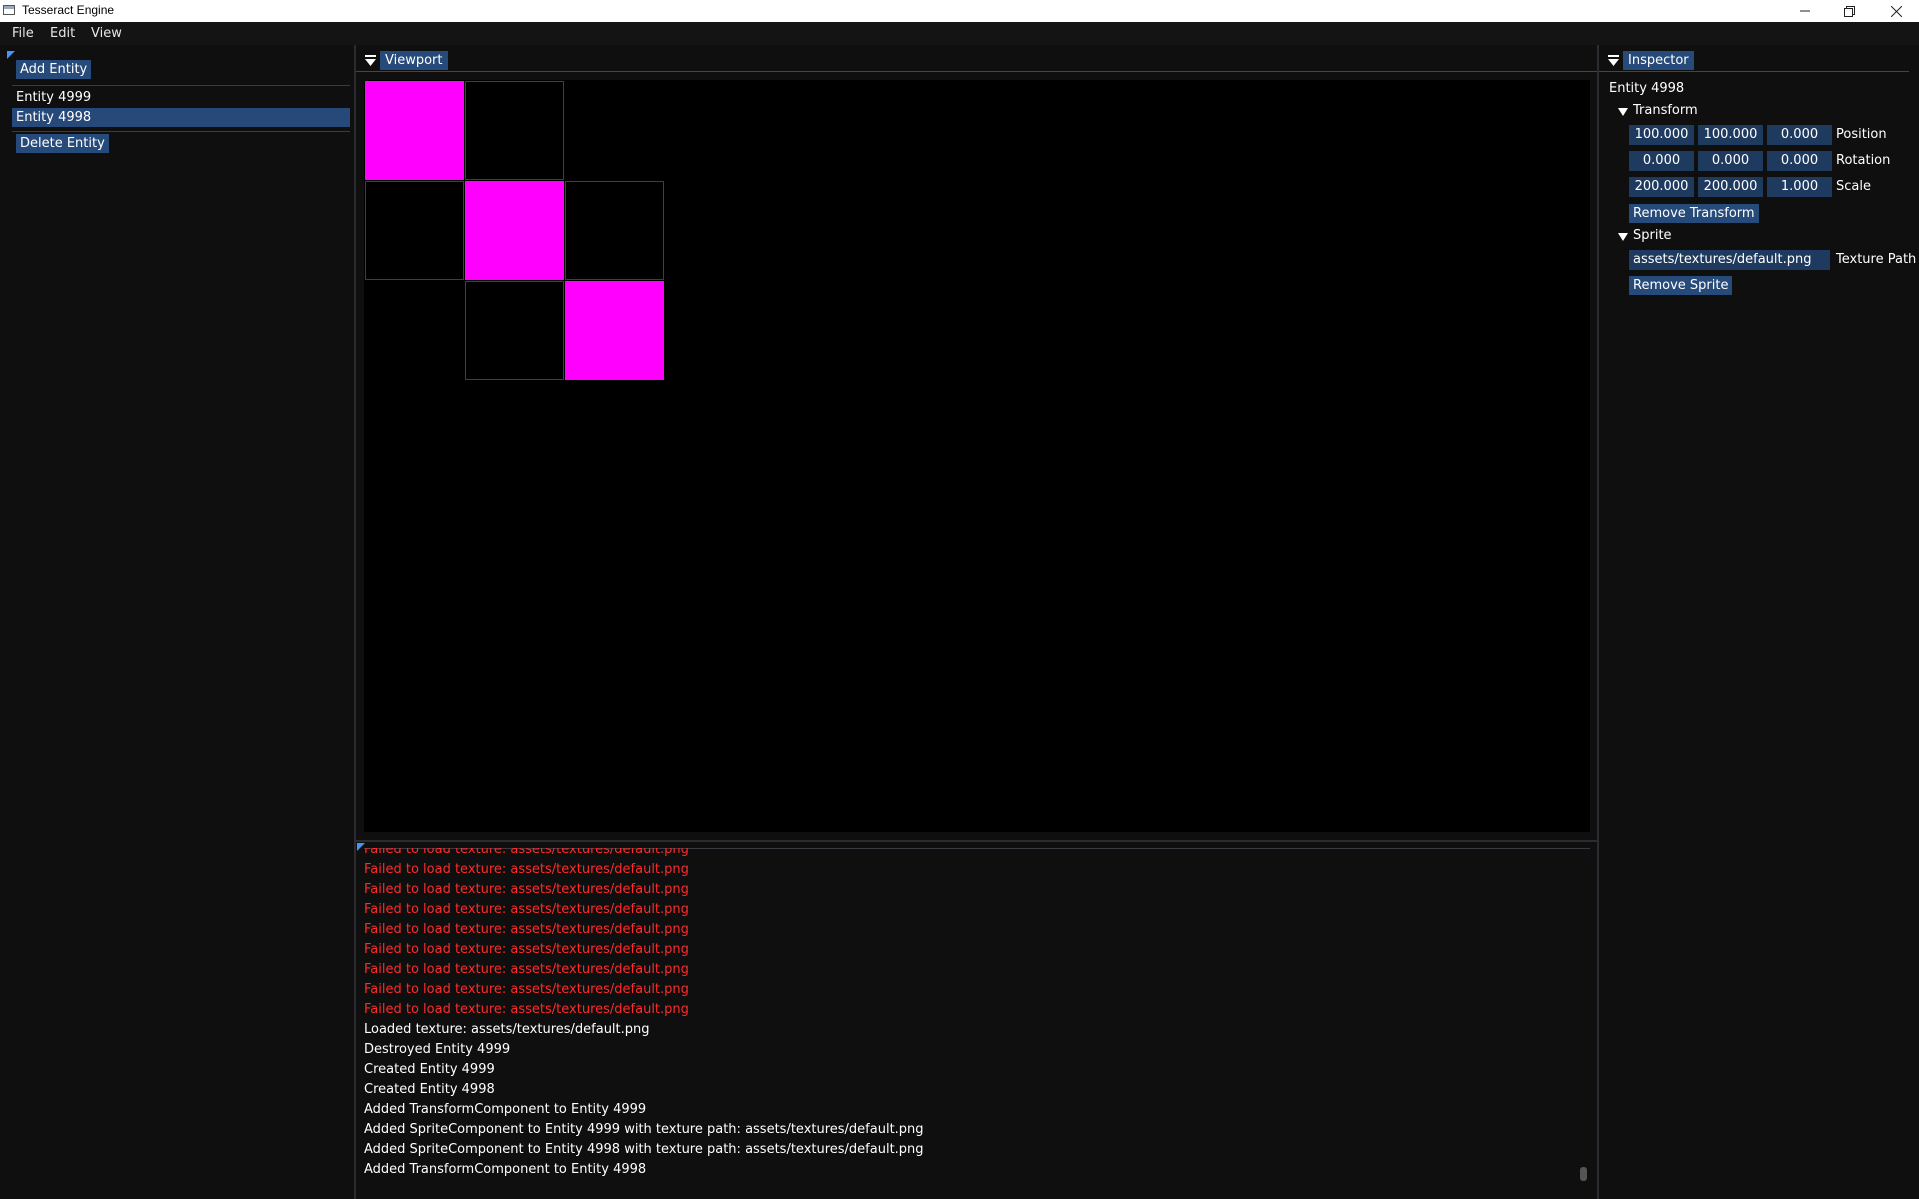 Image resolution: width=1919 pixels, height=1199 pixels. What do you see at coordinates (23, 33) in the screenshot?
I see `menu-file: File` at bounding box center [23, 33].